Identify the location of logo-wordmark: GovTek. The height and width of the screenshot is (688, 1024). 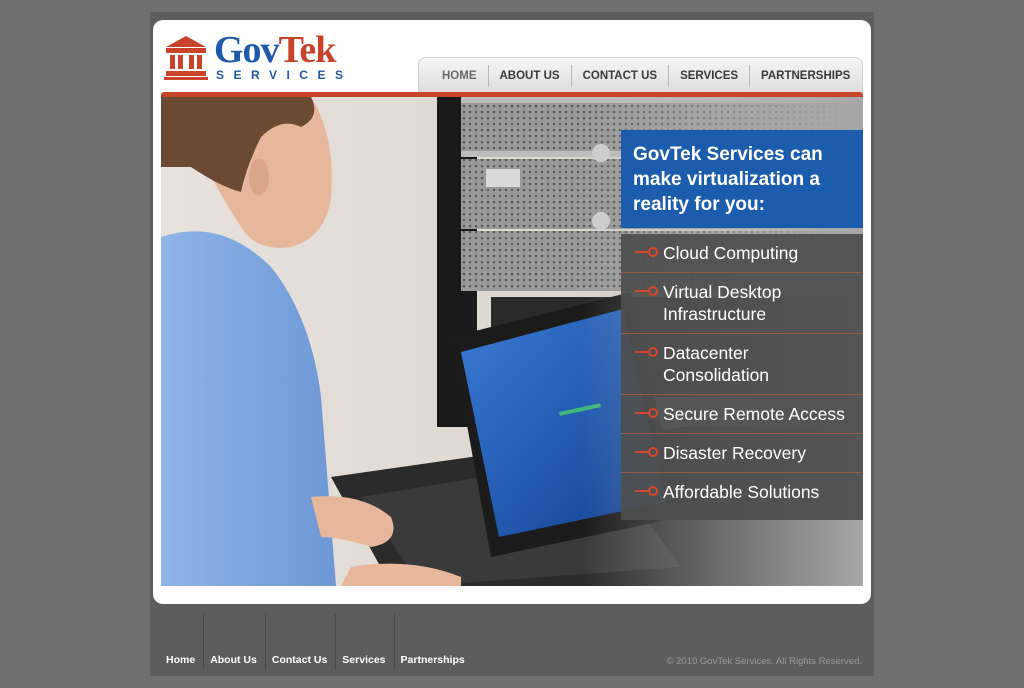
(275, 50).